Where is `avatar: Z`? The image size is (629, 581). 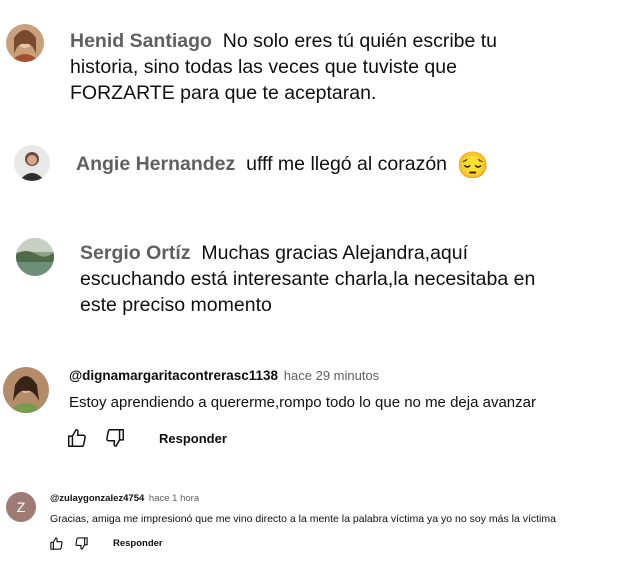 avatar: Z is located at coordinates (21, 507).